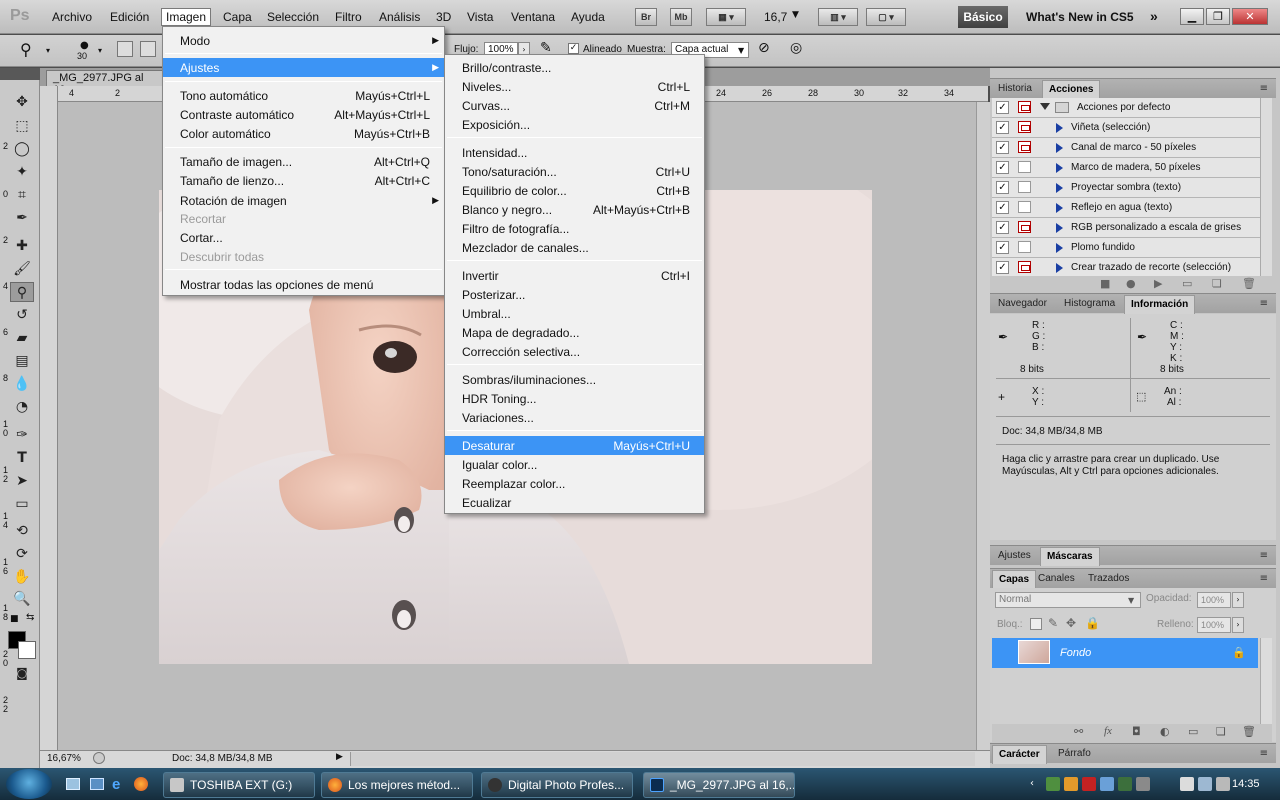  I want to click on new-group-icon: ▭, so click(1193, 731).